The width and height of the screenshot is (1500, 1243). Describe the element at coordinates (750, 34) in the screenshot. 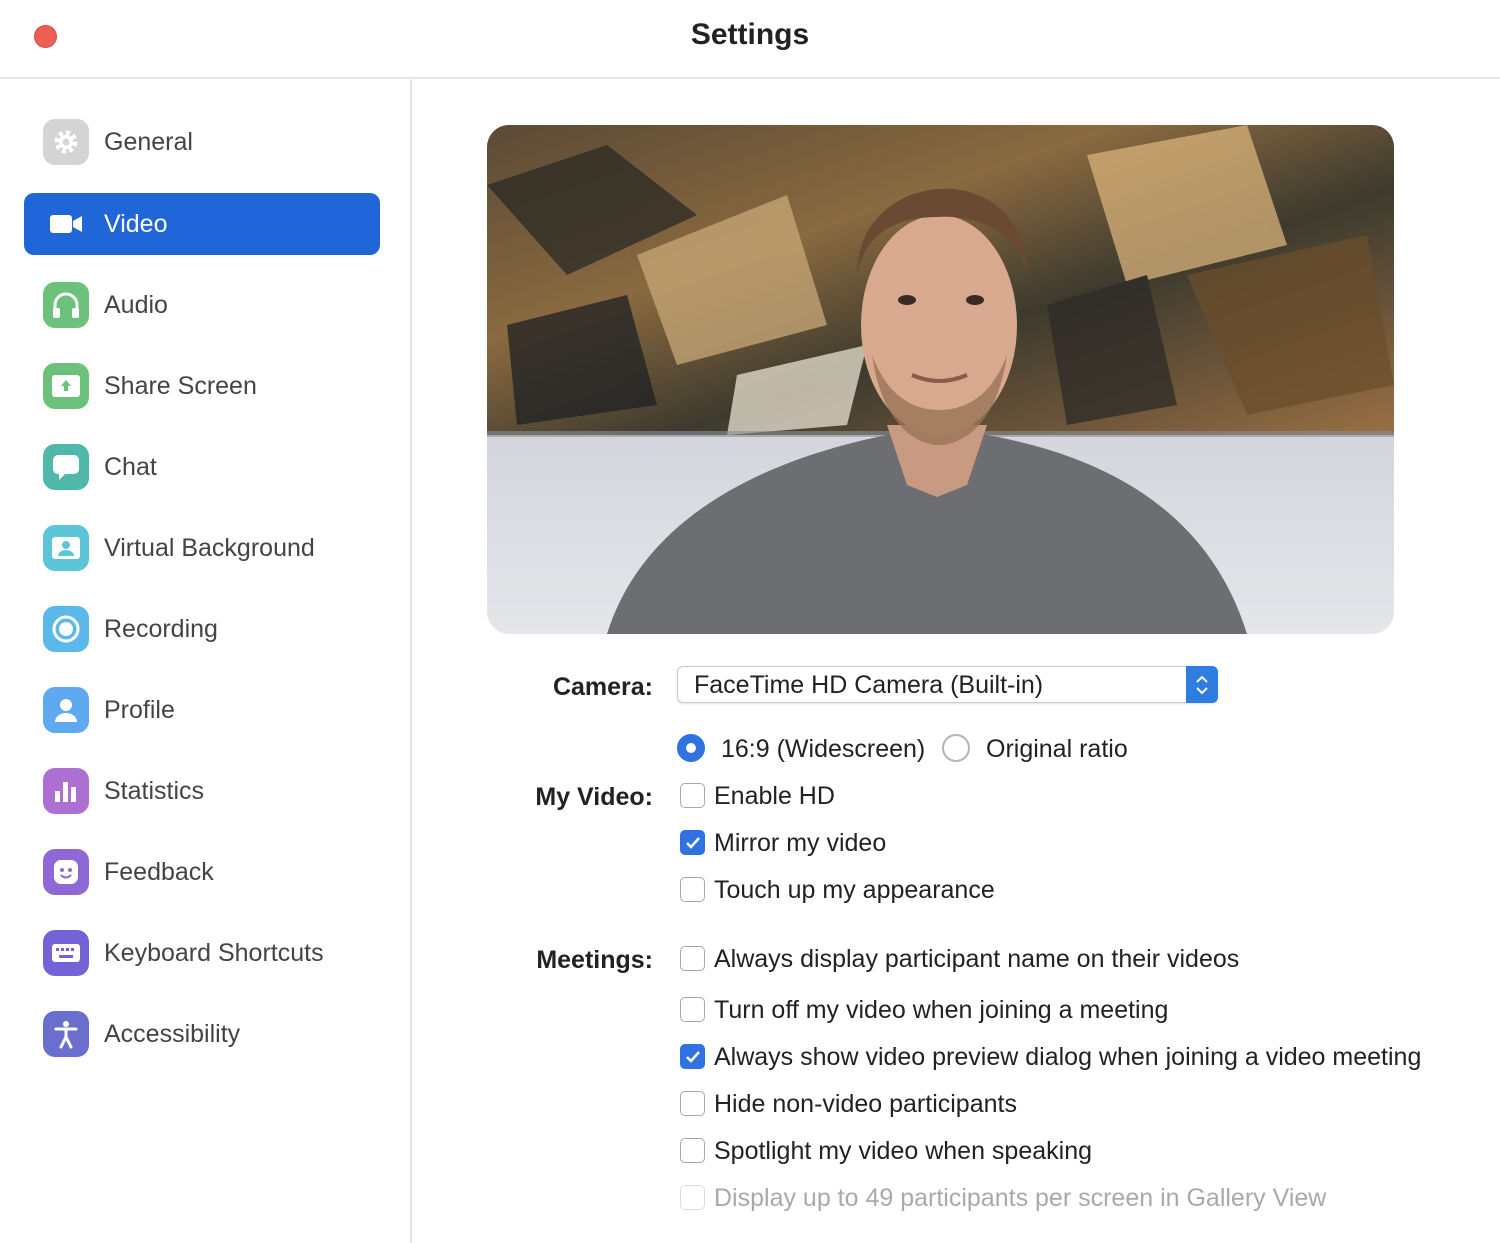

I see `window-title: Settings` at that location.